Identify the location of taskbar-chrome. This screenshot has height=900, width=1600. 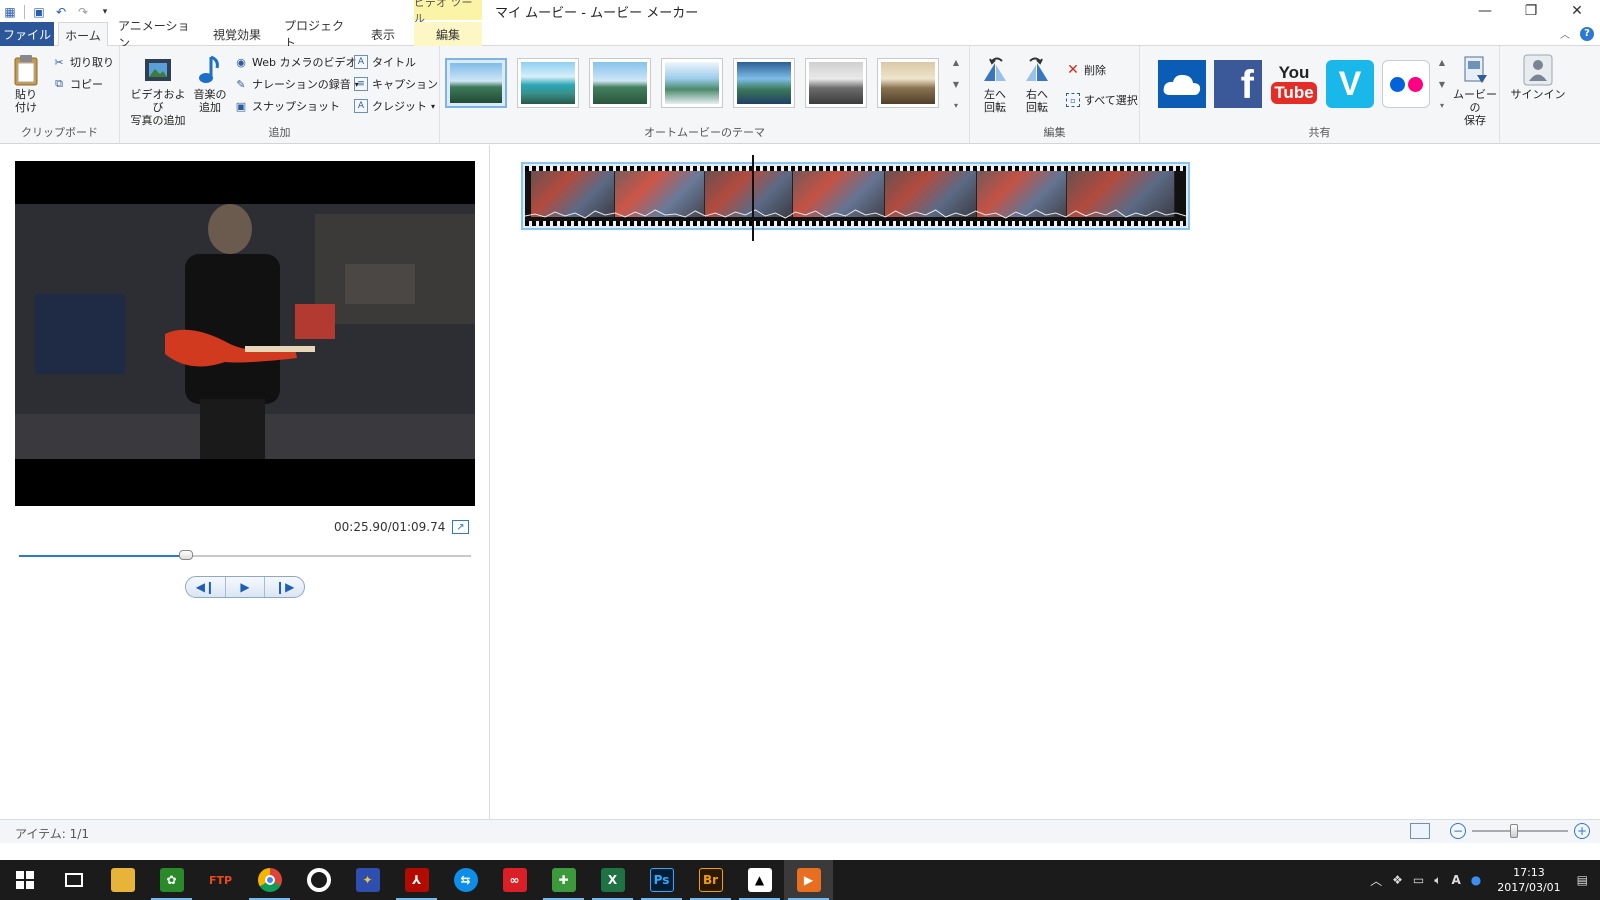
(269, 880).